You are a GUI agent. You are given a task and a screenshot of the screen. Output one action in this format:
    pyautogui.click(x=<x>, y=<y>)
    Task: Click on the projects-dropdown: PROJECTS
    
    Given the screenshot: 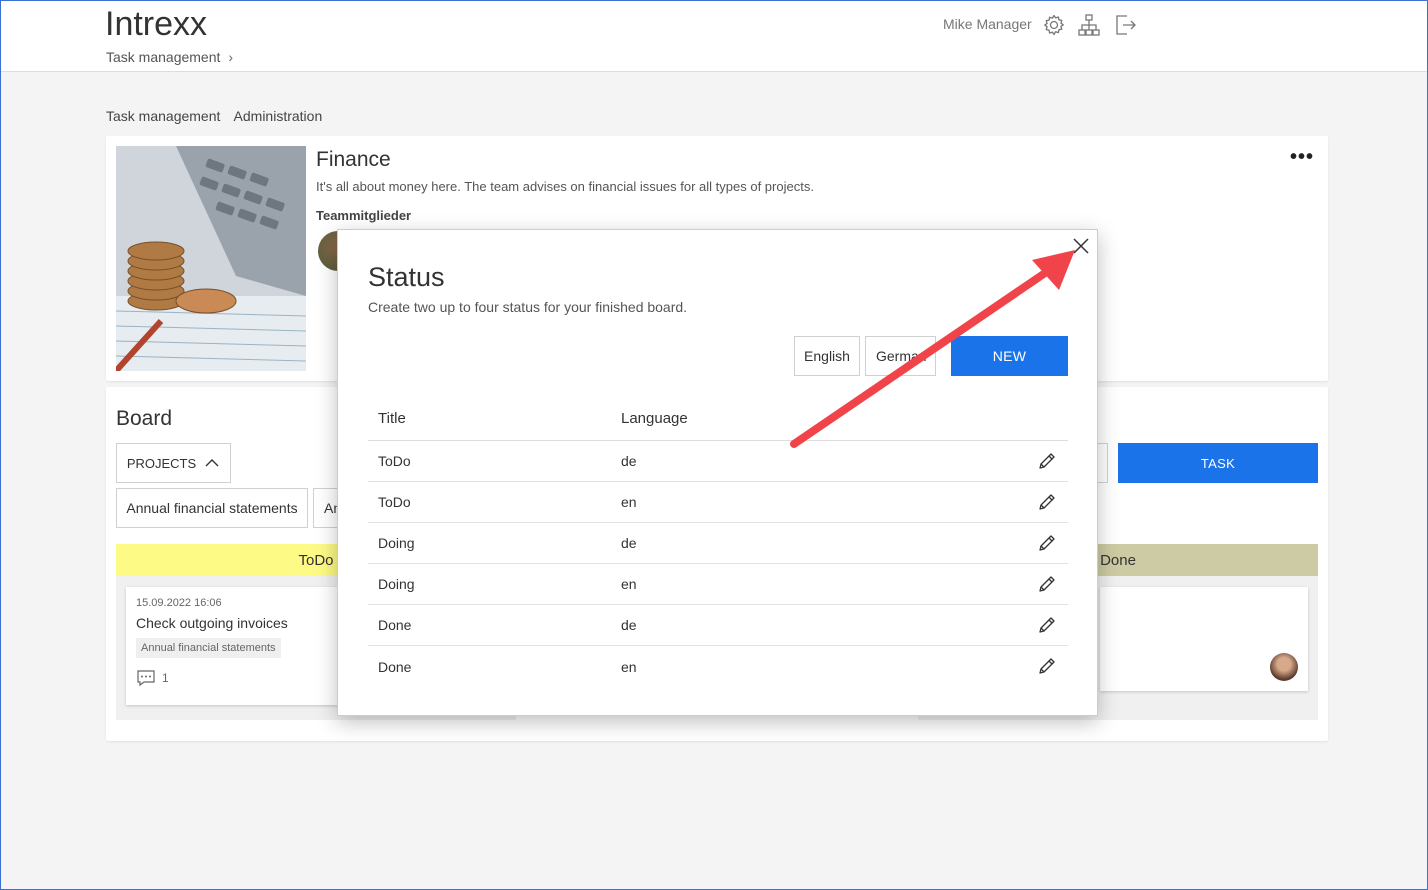 What is the action you would take?
    pyautogui.click(x=173, y=463)
    